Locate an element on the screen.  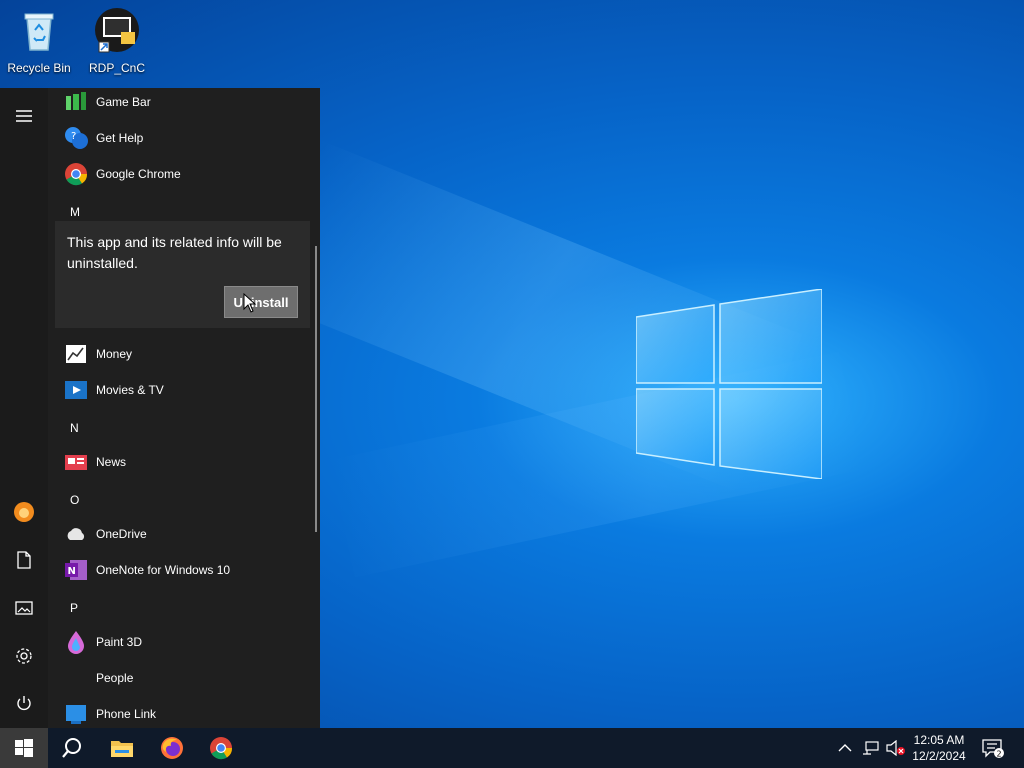
app-item-movies-tv: Movies & TV is located at coordinates (183, 390).